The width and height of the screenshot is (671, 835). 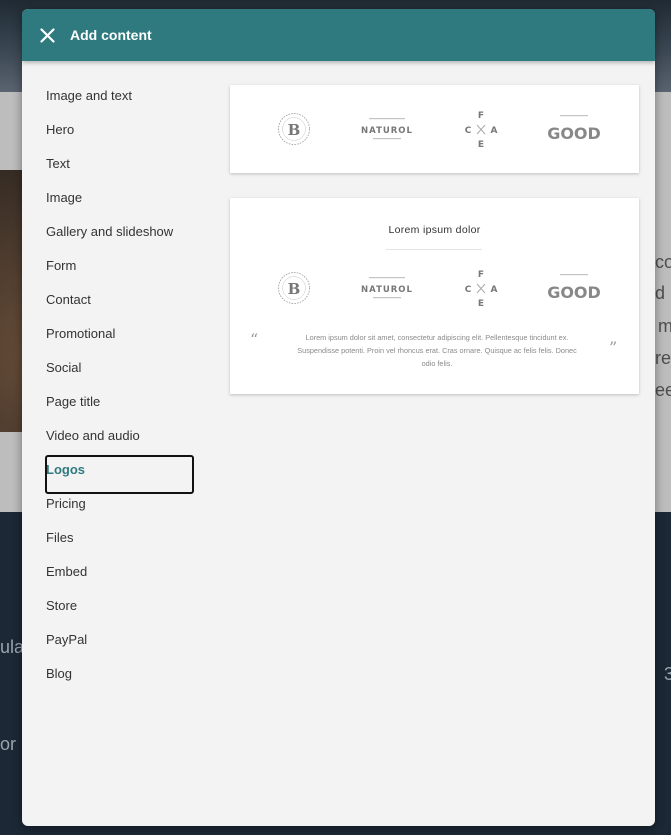 What do you see at coordinates (664, 326) in the screenshot?
I see `background-text: m` at bounding box center [664, 326].